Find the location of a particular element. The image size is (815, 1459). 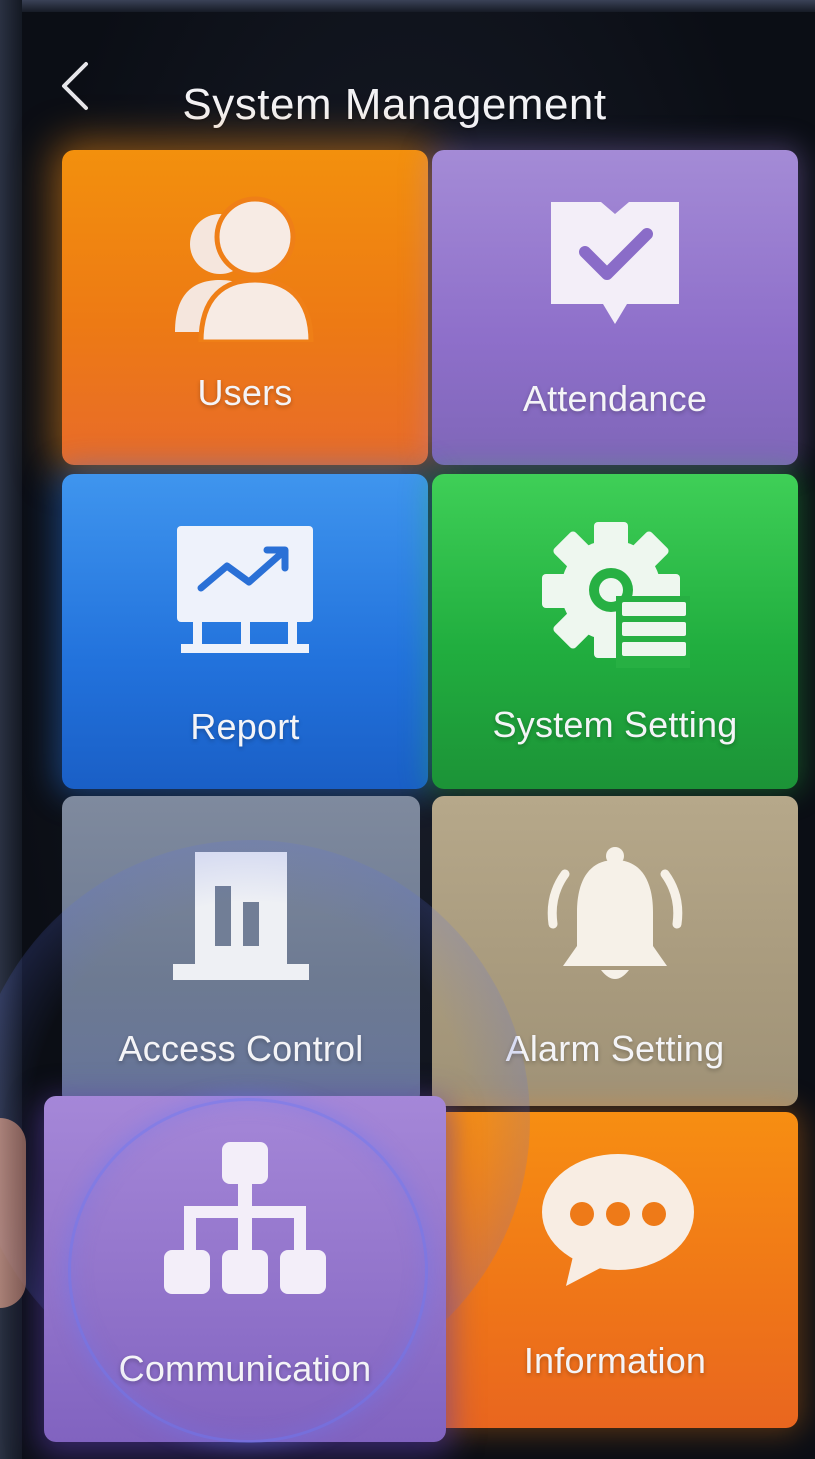

finger-touch is located at coordinates (13, 1213).